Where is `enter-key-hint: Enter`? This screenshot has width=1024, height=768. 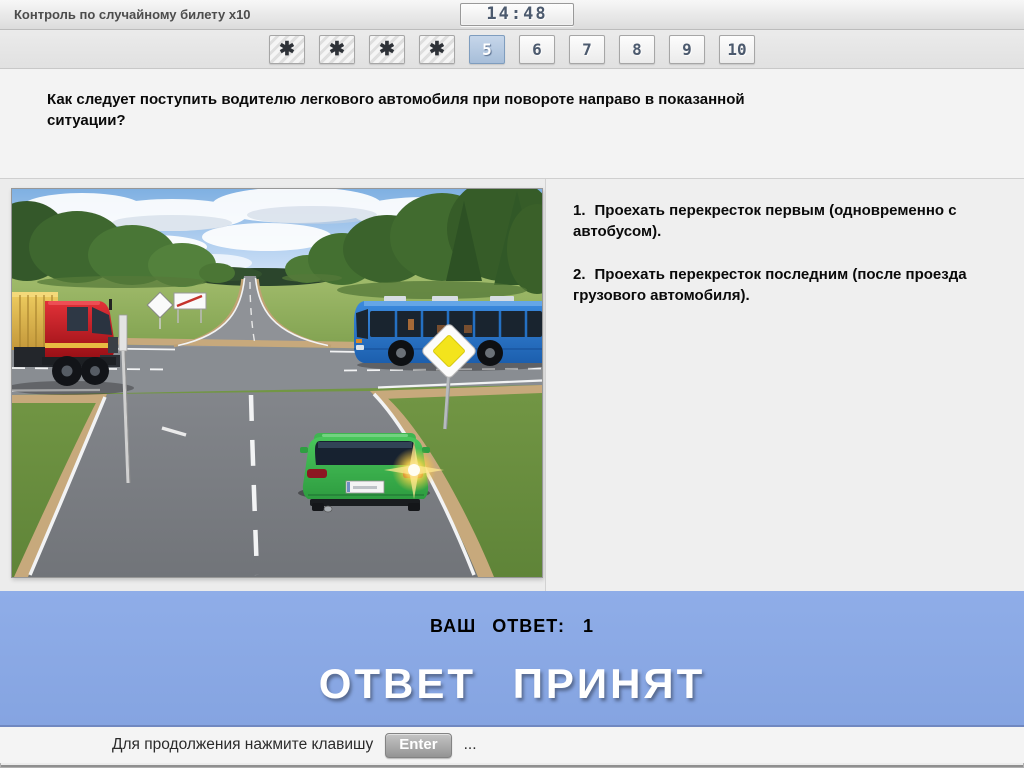
enter-key-hint: Enter is located at coordinates (418, 745).